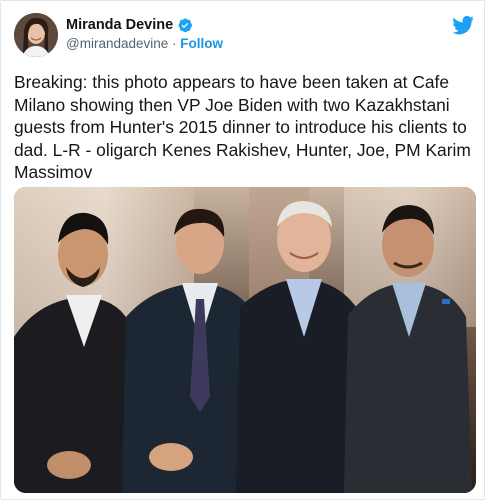 Image resolution: width=485 pixels, height=500 pixels. Describe the element at coordinates (185, 25) in the screenshot. I see `verified-badge-icon` at that location.